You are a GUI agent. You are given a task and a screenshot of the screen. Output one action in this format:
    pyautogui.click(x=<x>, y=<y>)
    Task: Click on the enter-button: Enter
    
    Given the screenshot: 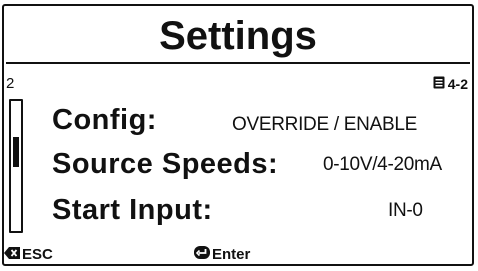 What is the action you would take?
    pyautogui.click(x=222, y=254)
    